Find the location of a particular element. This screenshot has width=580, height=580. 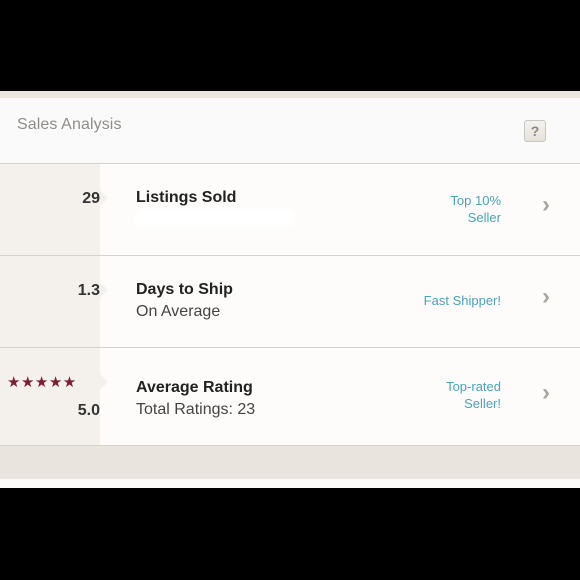

days-to-ship-subtitle: On Average is located at coordinates (178, 311).